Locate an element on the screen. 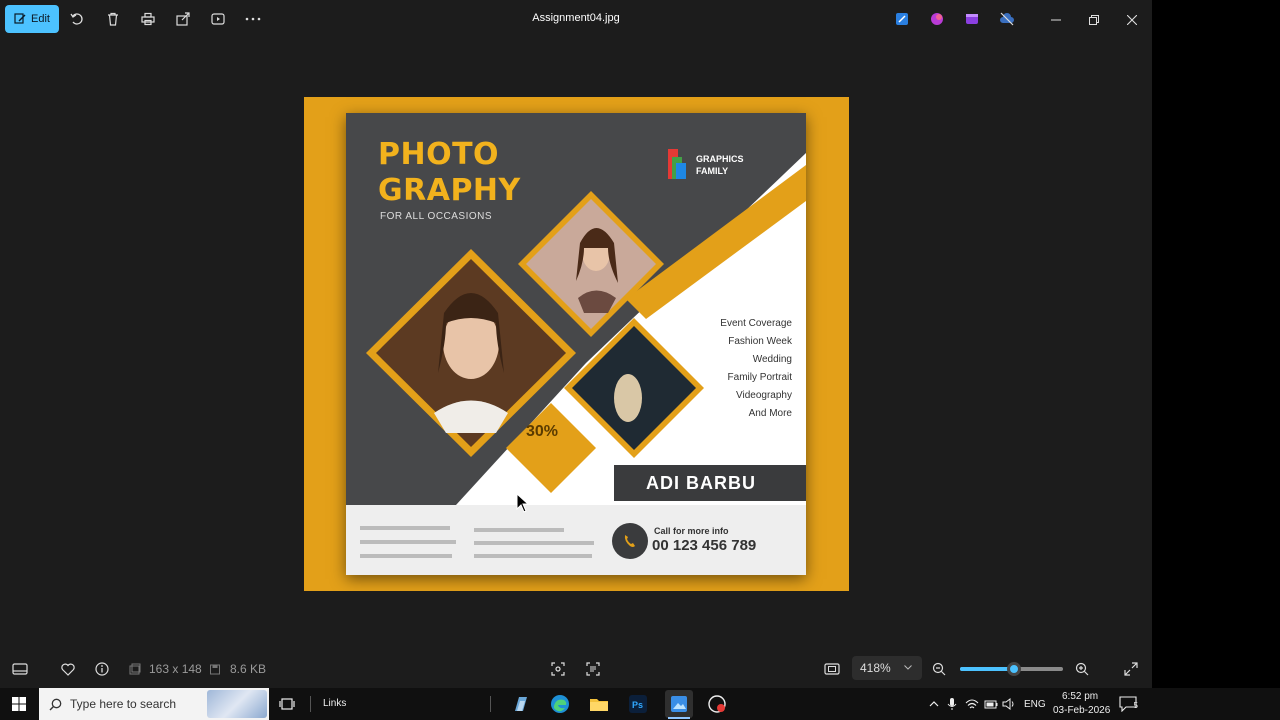  volume-icon is located at coordinates (1009, 704).